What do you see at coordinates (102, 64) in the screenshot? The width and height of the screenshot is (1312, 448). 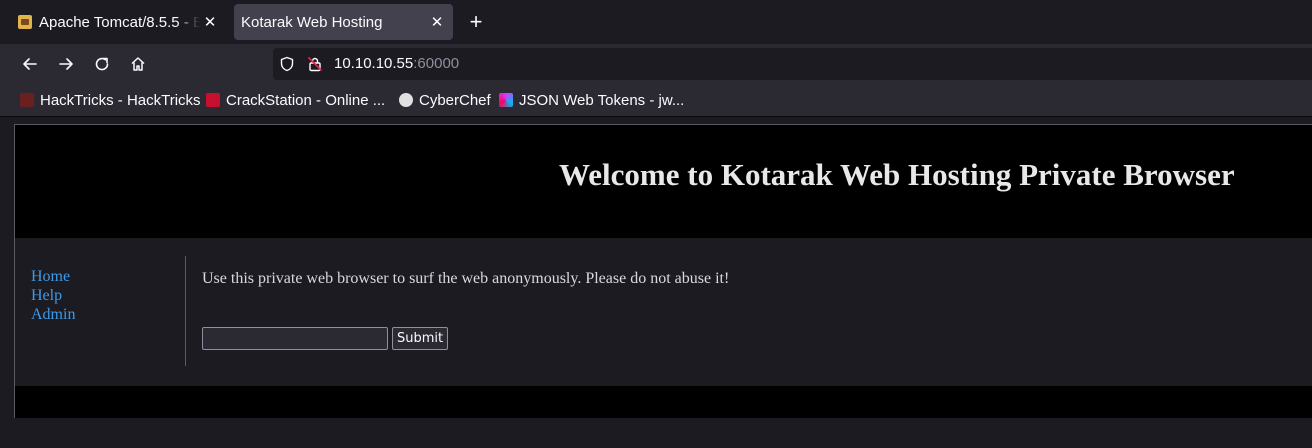 I see `reload-icon` at bounding box center [102, 64].